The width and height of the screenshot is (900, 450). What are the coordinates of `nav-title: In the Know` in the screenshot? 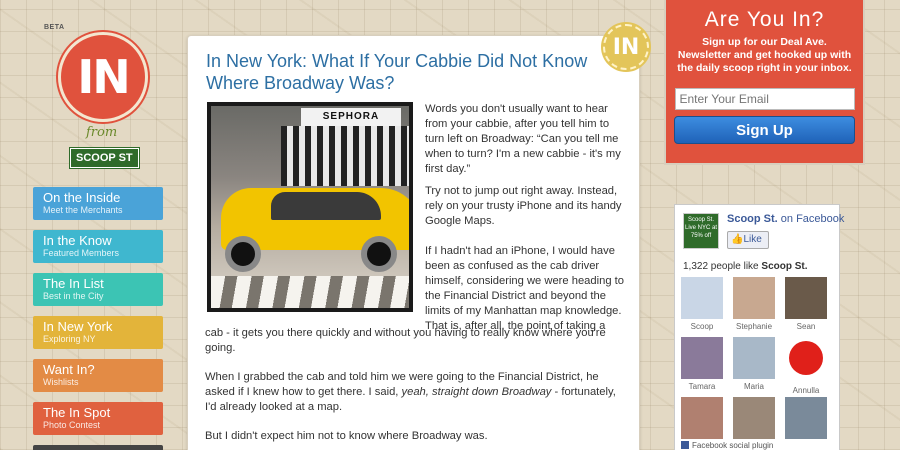 It's located at (77, 240).